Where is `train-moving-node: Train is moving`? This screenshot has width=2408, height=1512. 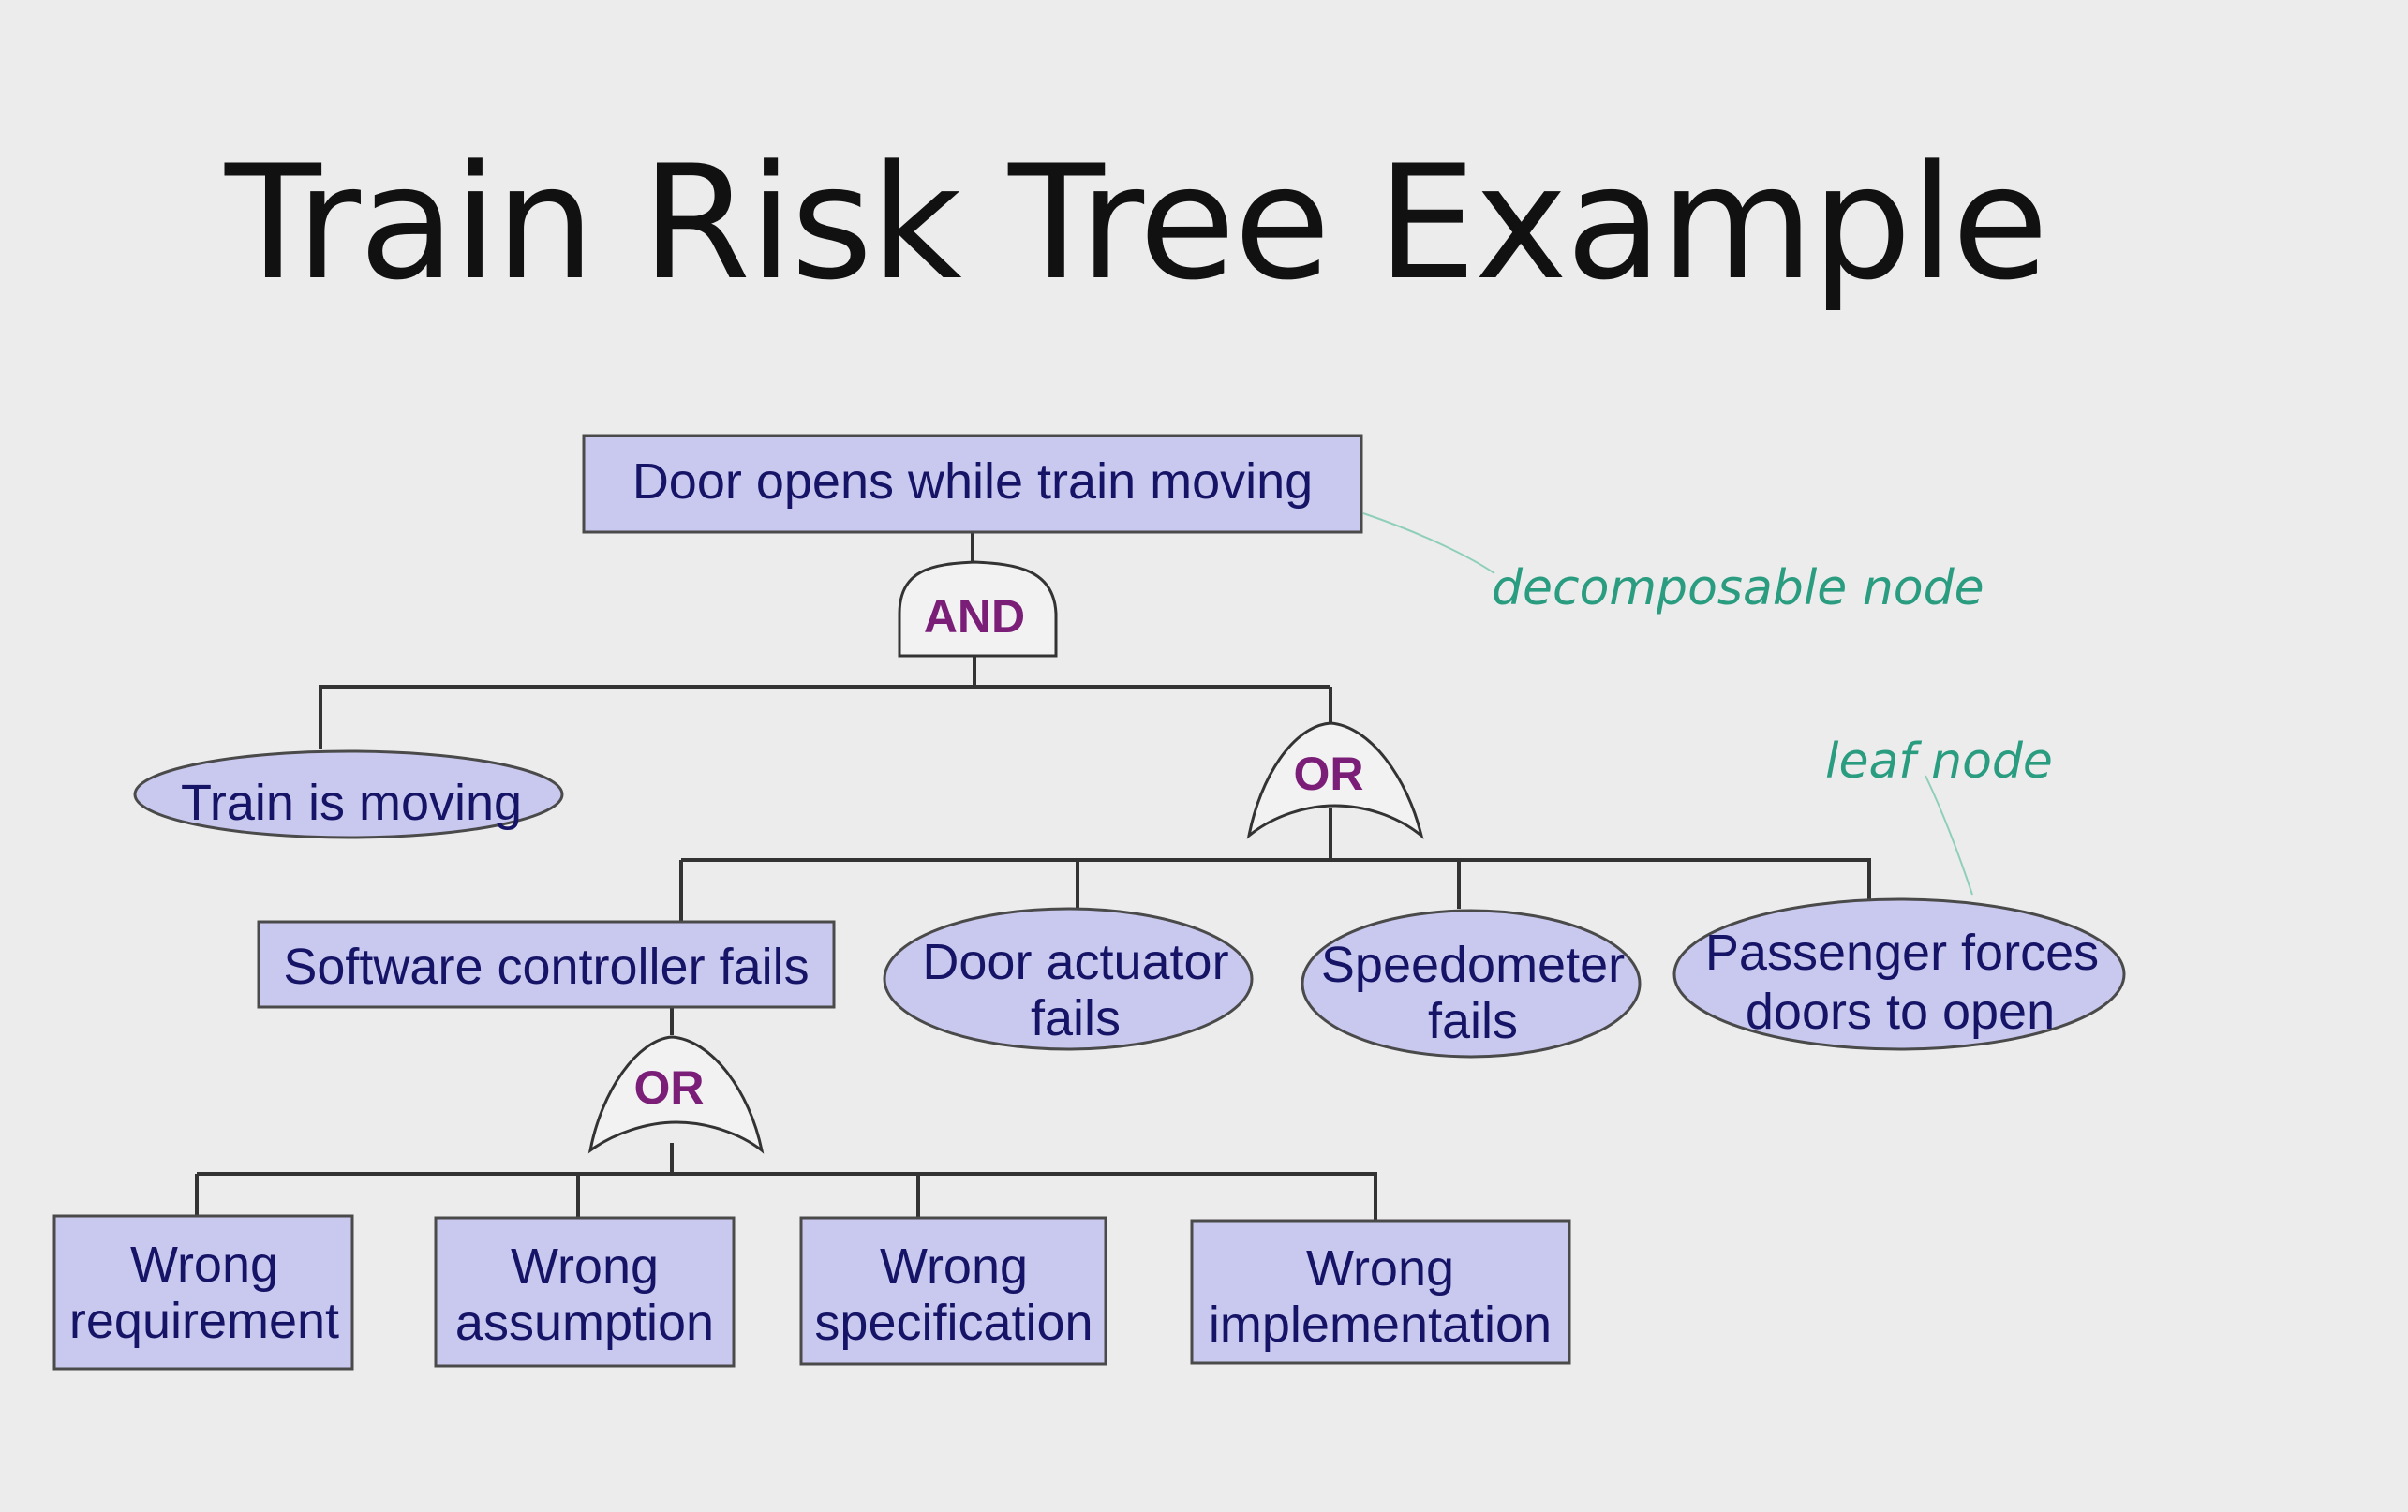 train-moving-node: Train is moving is located at coordinates (348, 794).